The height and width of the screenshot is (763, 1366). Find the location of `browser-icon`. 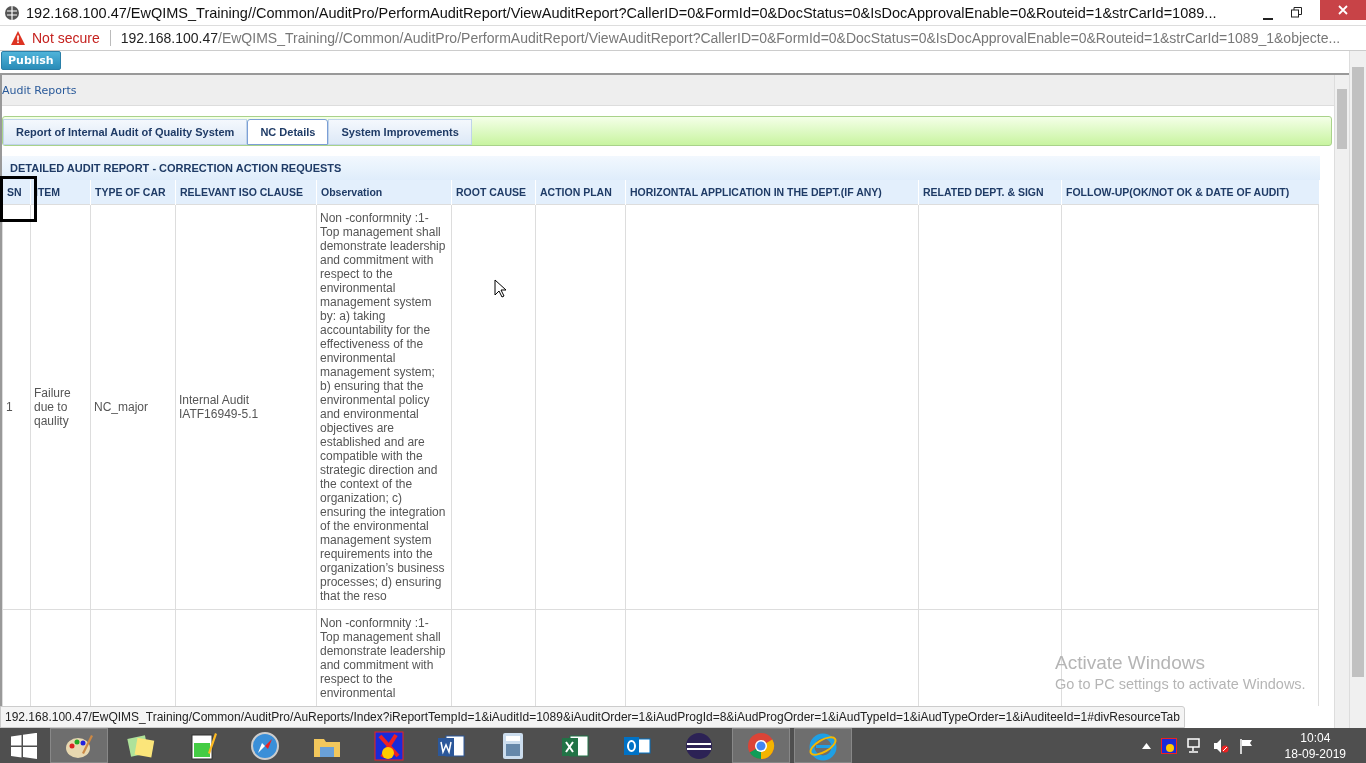

browser-icon is located at coordinates (761, 745).